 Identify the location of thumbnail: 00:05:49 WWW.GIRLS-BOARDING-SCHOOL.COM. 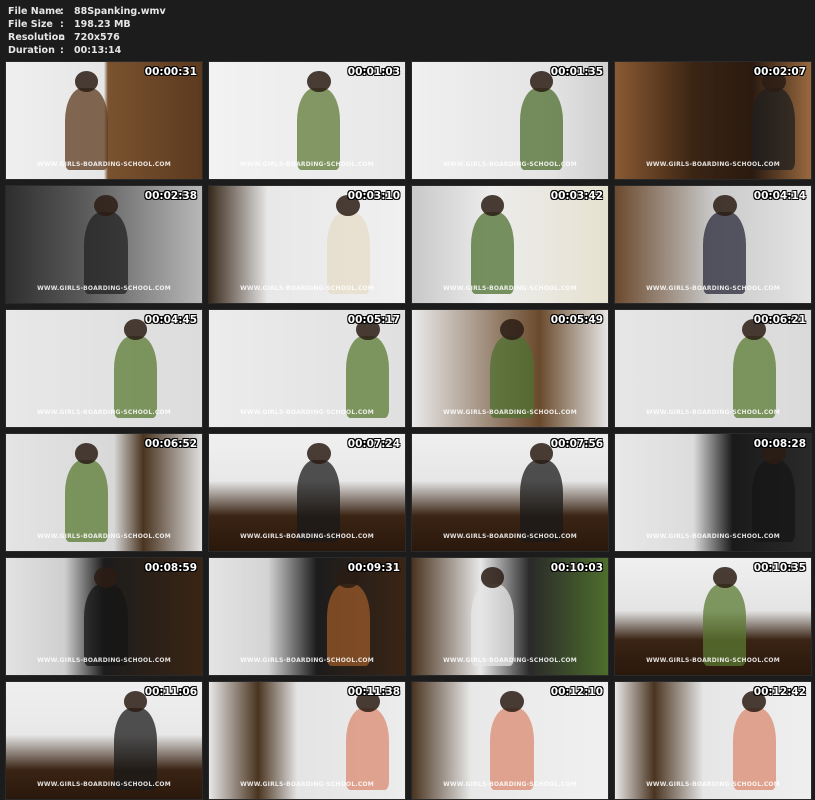
(510, 368).